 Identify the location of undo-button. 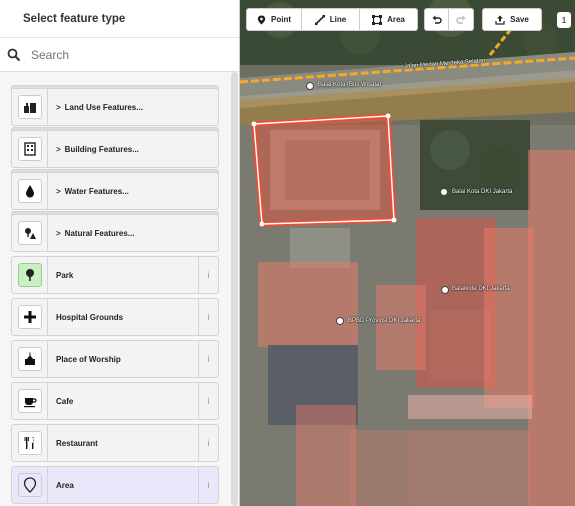
(436, 19).